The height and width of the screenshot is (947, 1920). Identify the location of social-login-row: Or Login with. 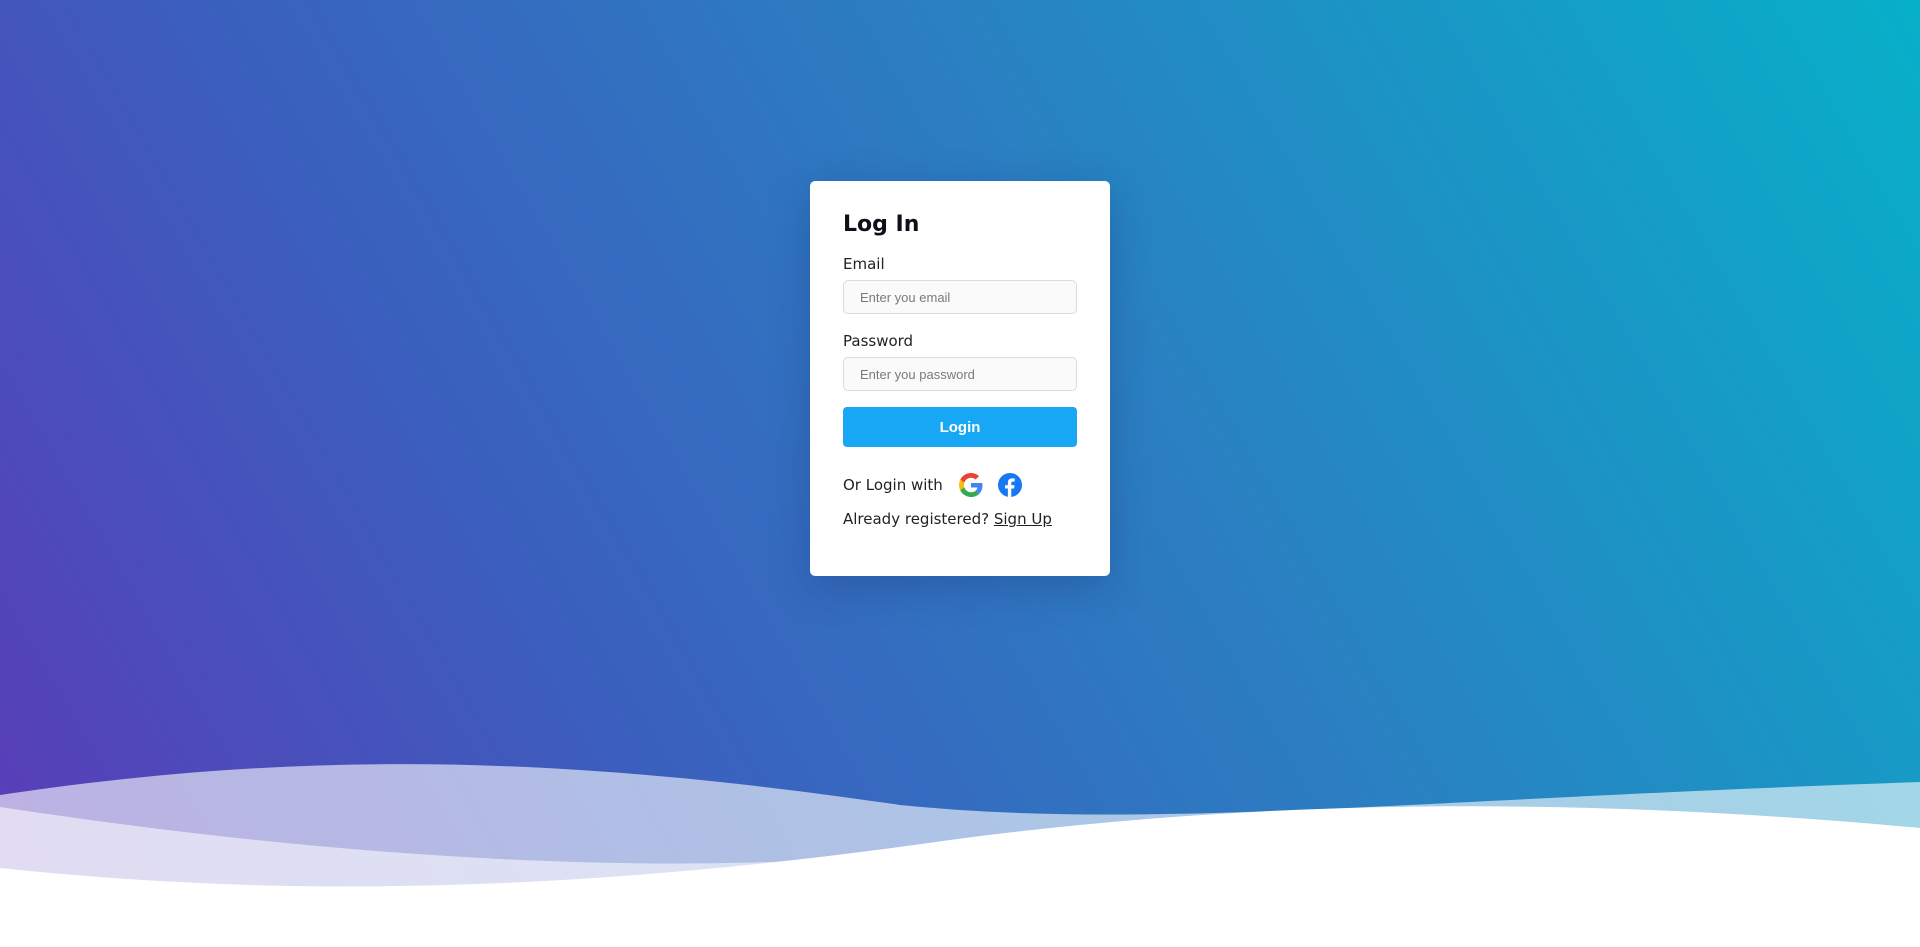
(960, 485).